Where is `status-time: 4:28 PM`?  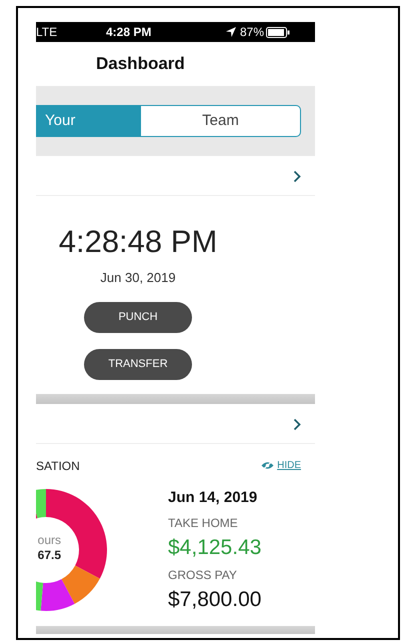
status-time: 4:28 PM is located at coordinates (129, 32).